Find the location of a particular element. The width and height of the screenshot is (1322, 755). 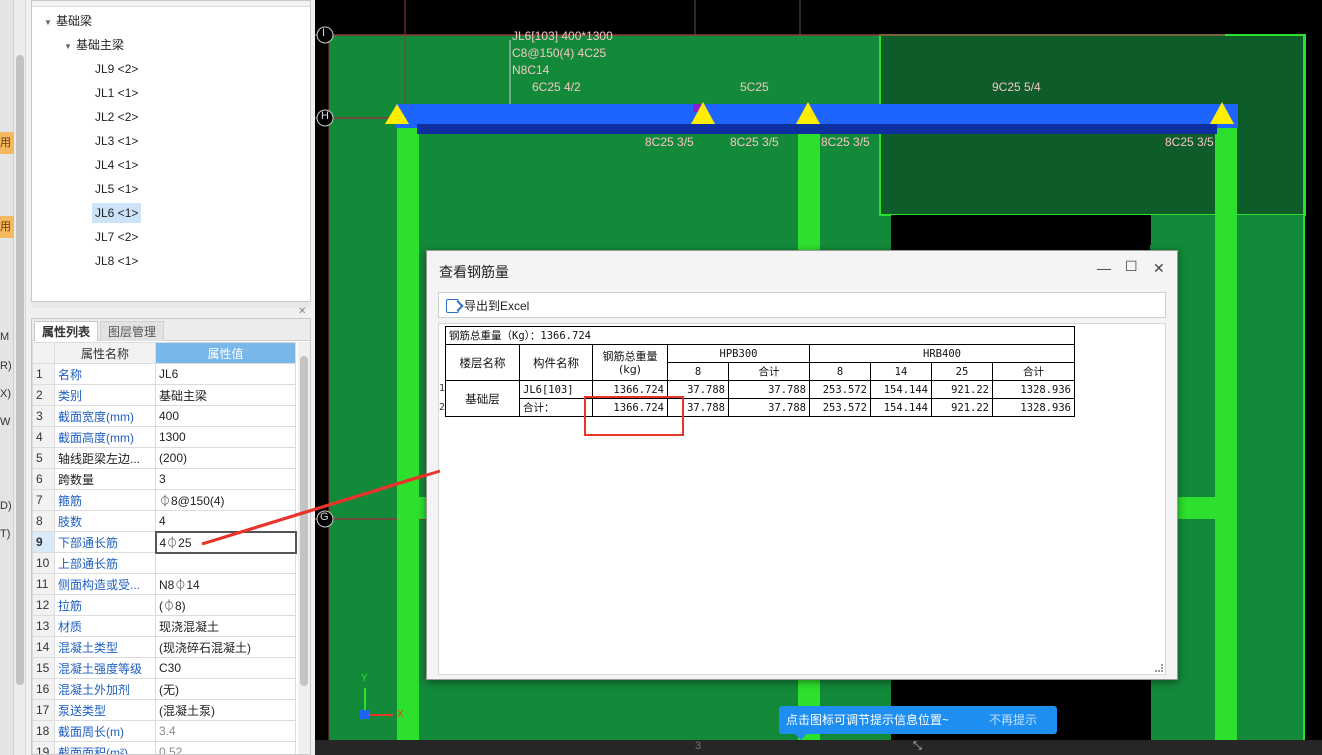

property-row: 7 箍筋 ⏀8@150(4) is located at coordinates (164, 500).